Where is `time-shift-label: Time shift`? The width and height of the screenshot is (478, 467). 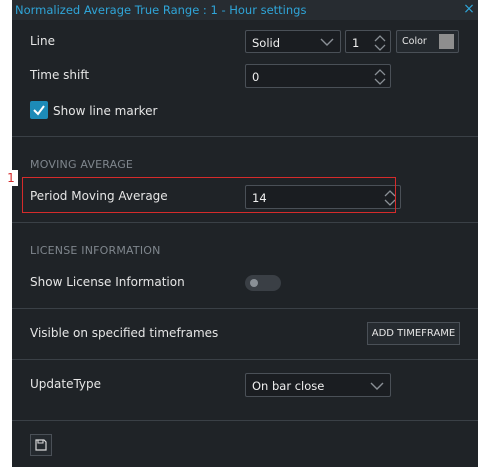 time-shift-label: Time shift is located at coordinates (60, 75).